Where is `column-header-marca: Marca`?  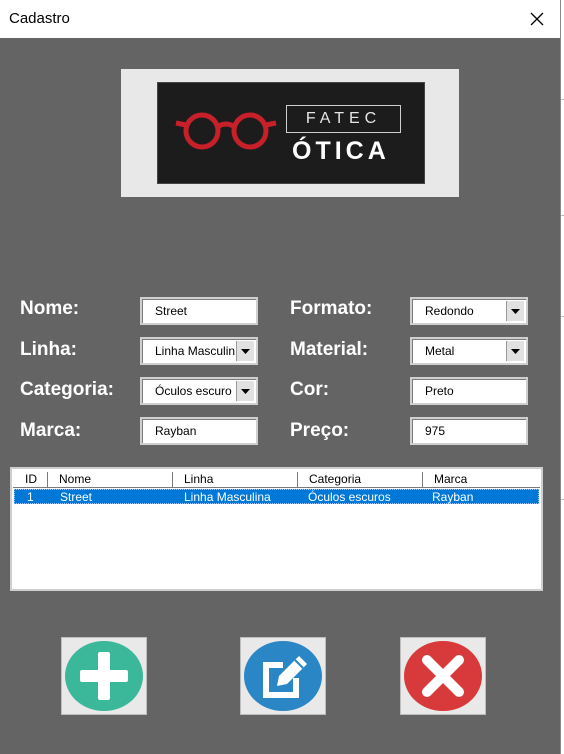
column-header-marca: Marca is located at coordinates (450, 479).